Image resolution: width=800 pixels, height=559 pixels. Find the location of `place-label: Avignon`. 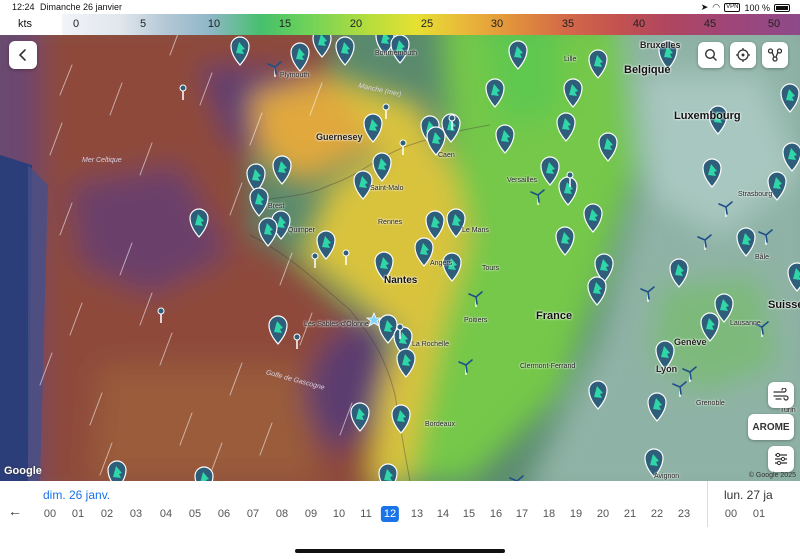

place-label: Avignon is located at coordinates (667, 476).